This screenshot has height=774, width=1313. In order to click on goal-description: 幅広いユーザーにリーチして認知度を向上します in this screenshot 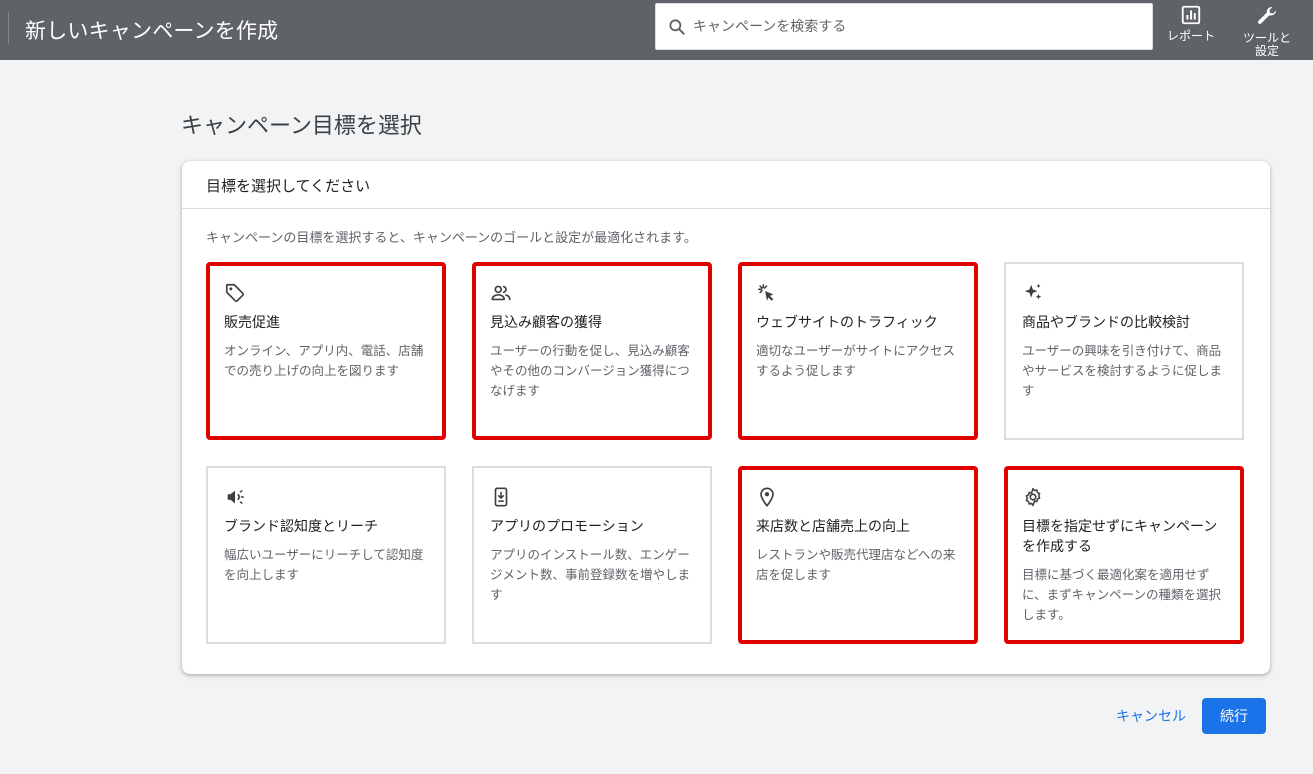, I will do `click(324, 564)`.